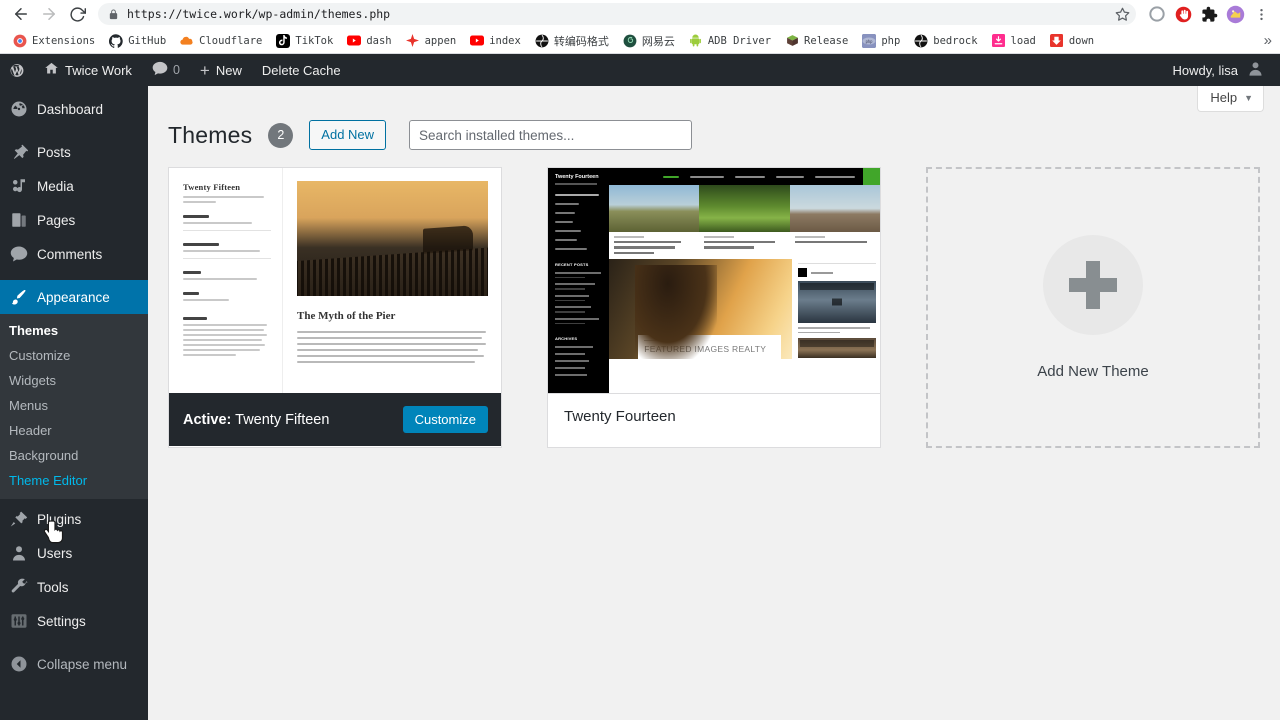  I want to click on chrome-icon, so click(20, 41).